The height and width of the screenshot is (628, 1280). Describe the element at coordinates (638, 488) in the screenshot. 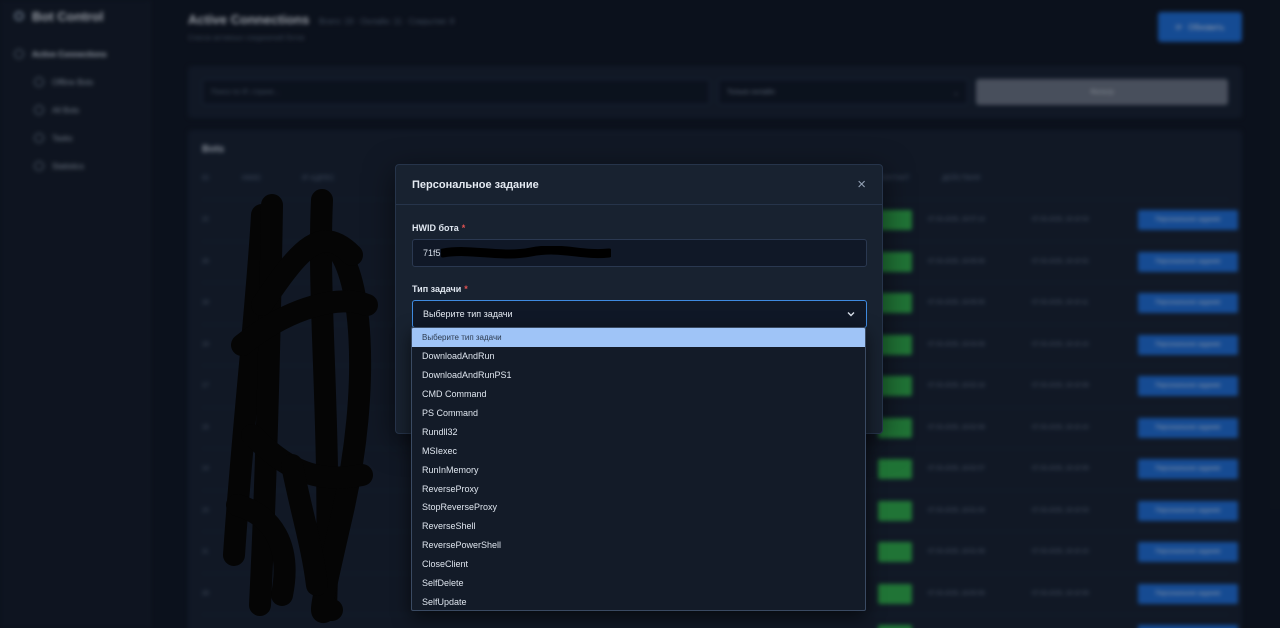

I see `dropdown-option: ReverseProxy` at that location.